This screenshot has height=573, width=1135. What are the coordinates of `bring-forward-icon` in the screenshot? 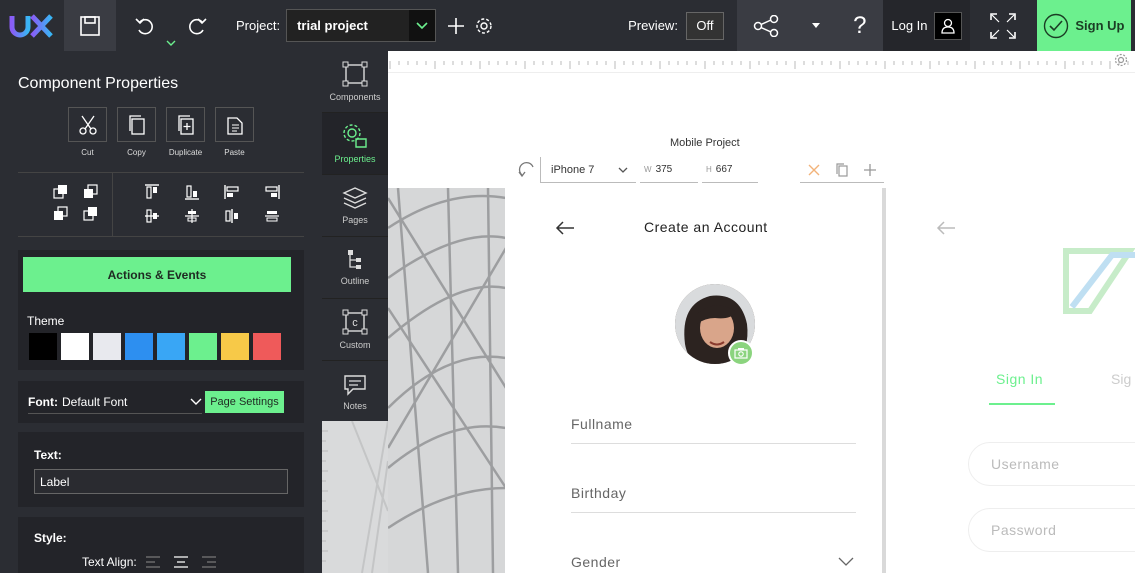 It's located at (91, 192).